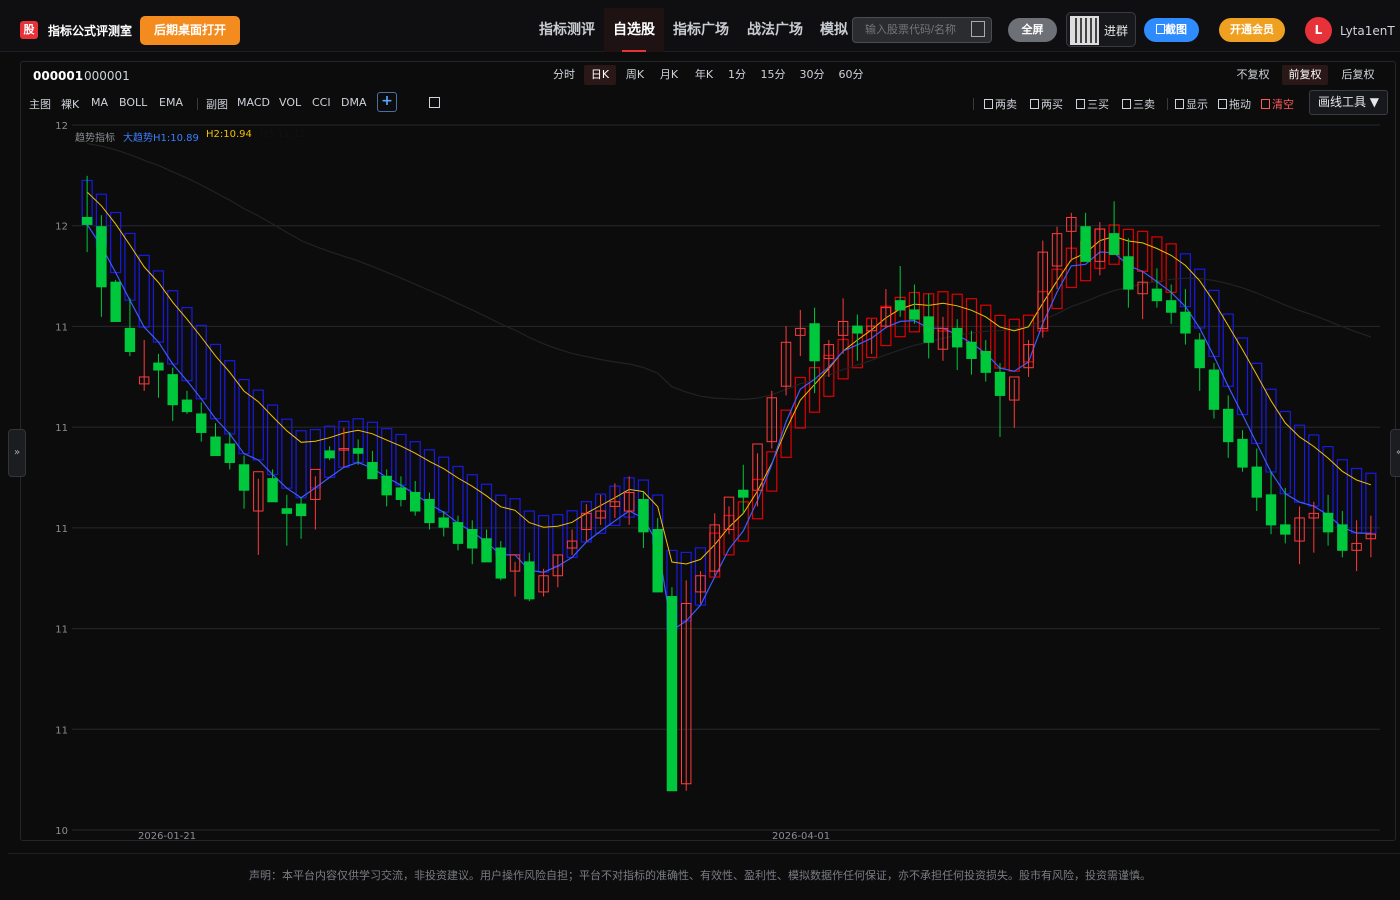  Describe the element at coordinates (1000, 104) in the screenshot. I see `signal-two-sell: 两卖` at that location.